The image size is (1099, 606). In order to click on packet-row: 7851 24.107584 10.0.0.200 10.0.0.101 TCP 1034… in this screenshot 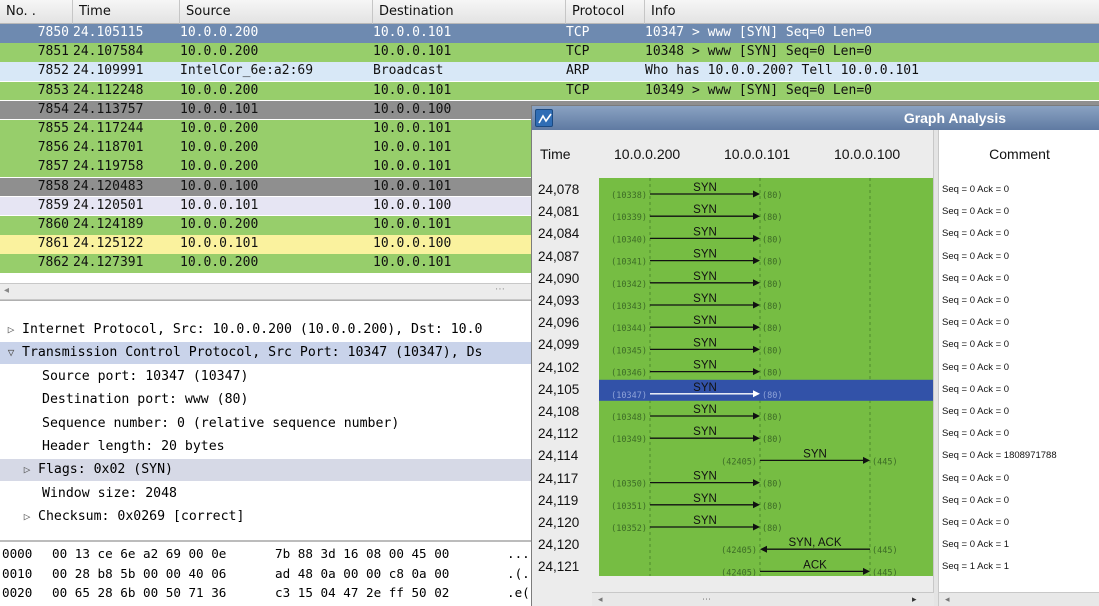, I will do `click(549, 52)`.